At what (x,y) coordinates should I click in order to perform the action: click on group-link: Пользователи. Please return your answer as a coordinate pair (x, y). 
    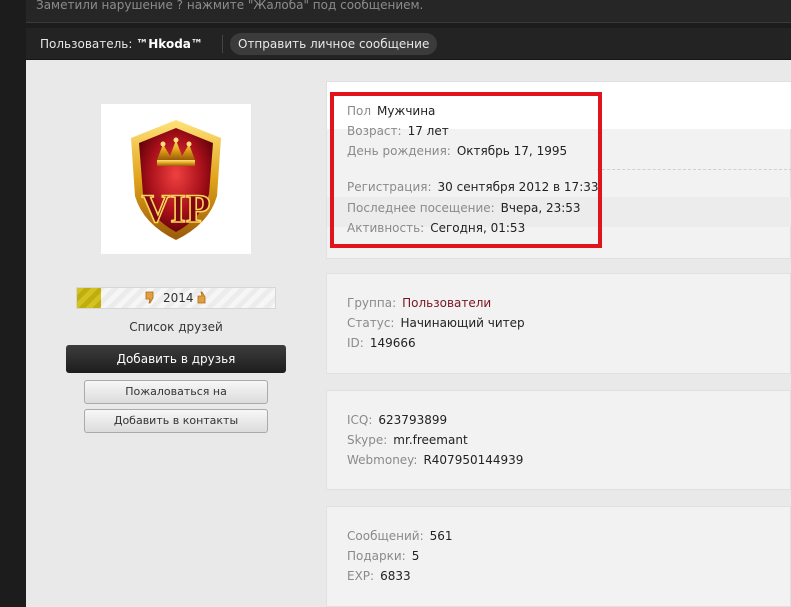
    Looking at the image, I should click on (446, 303).